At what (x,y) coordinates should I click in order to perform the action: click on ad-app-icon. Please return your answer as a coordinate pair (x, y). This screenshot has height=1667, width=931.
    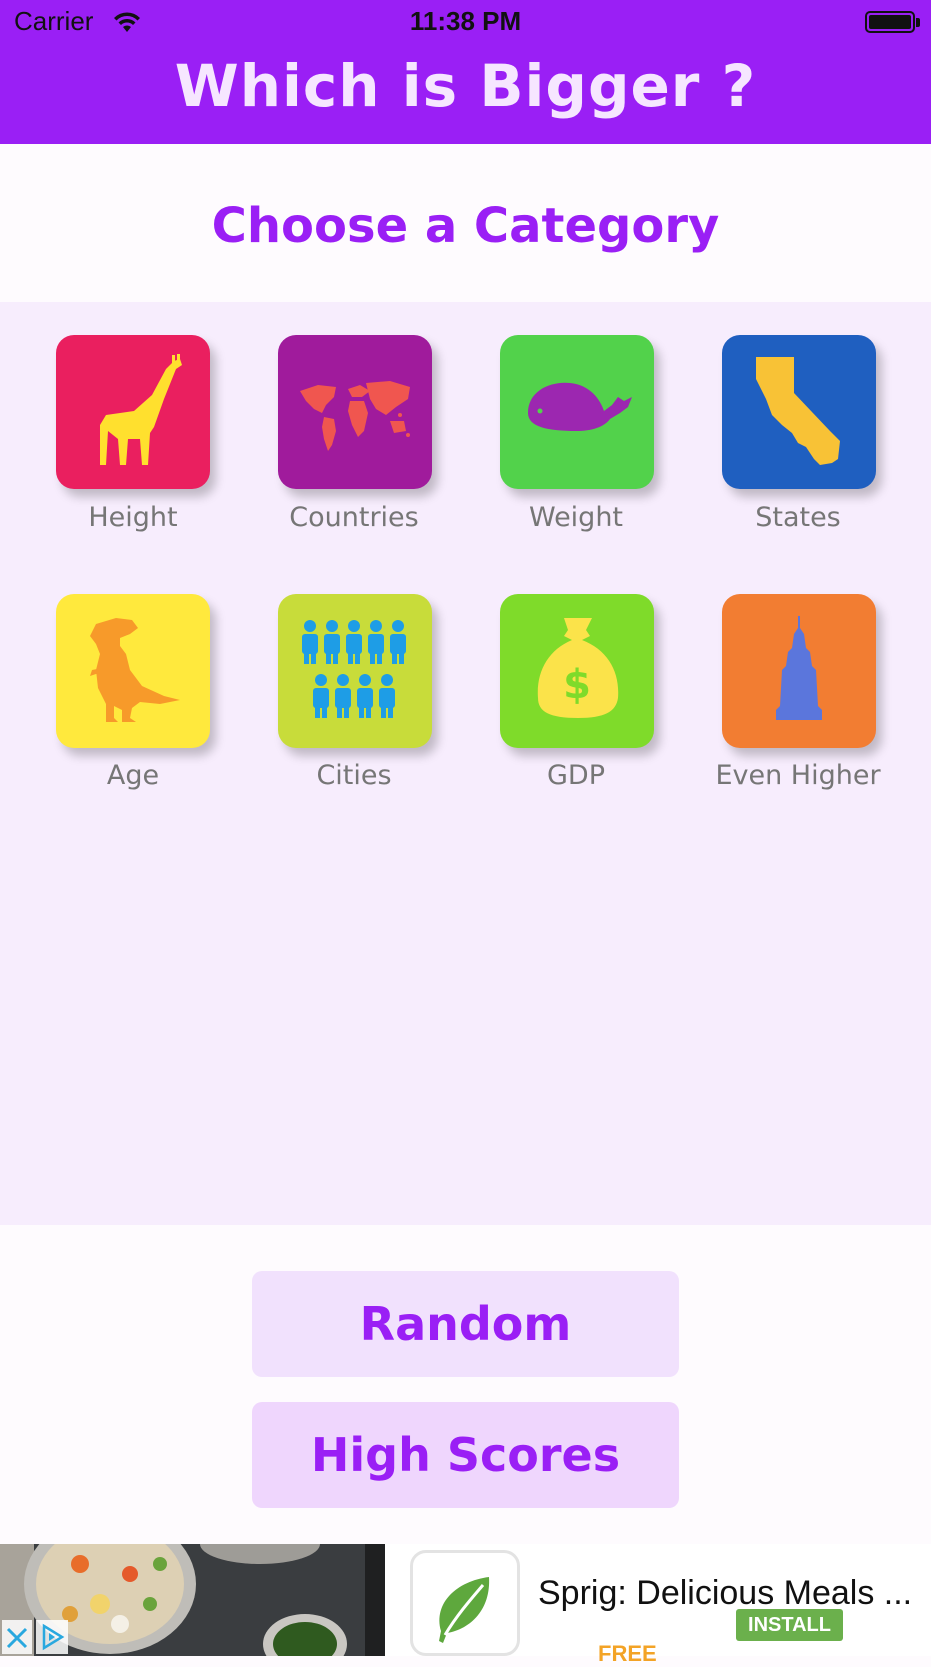
    Looking at the image, I should click on (465, 1603).